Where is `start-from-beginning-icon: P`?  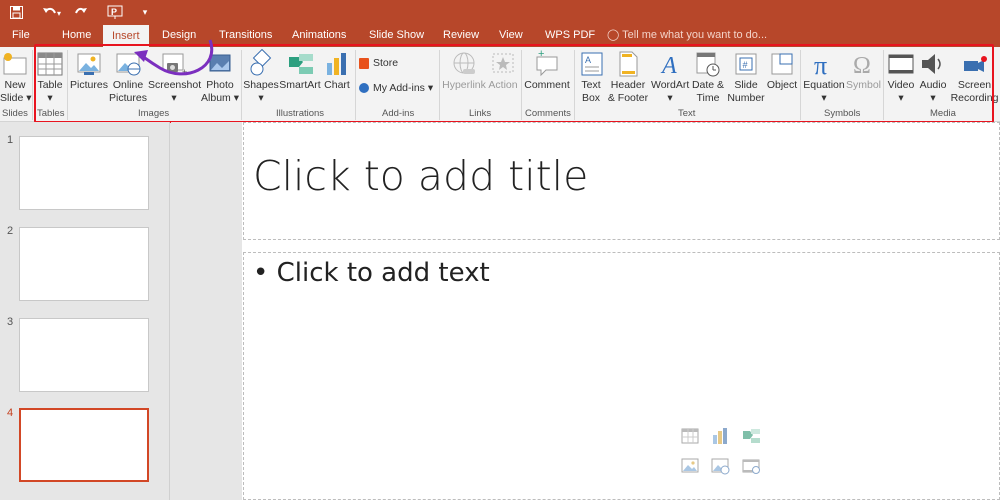 start-from-beginning-icon: P is located at coordinates (115, 12).